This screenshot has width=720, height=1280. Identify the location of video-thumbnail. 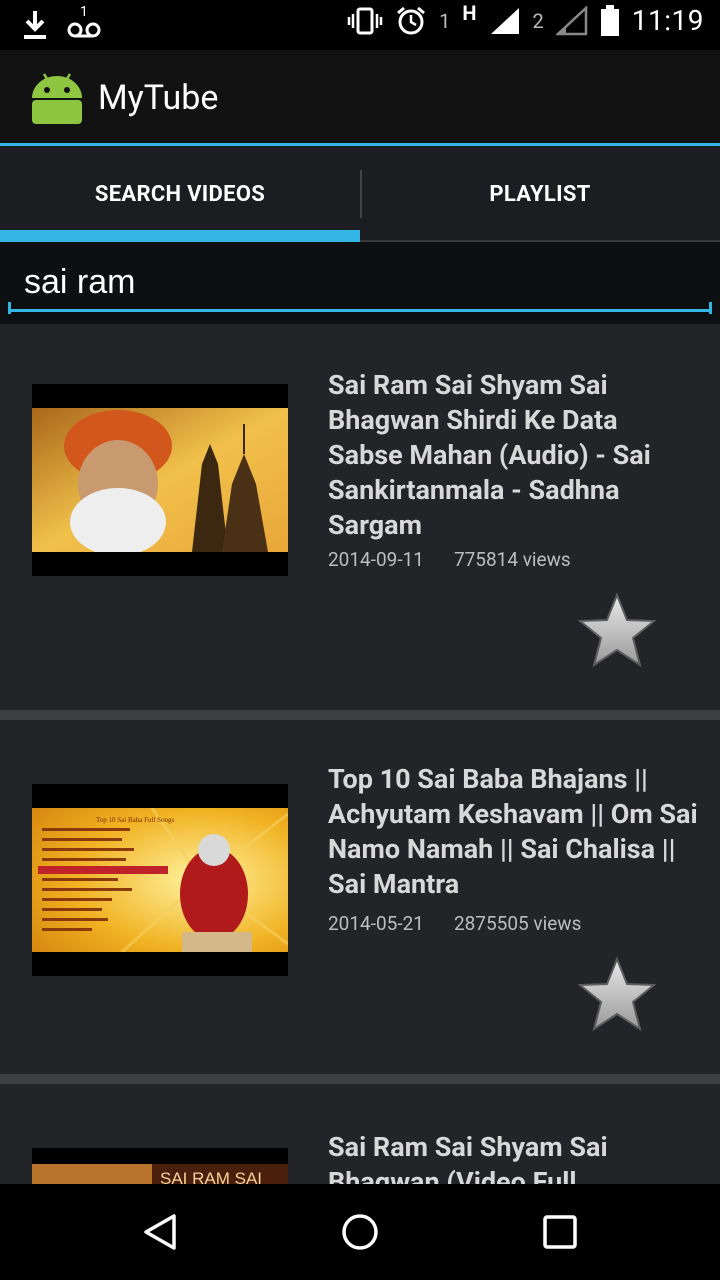
(160, 480).